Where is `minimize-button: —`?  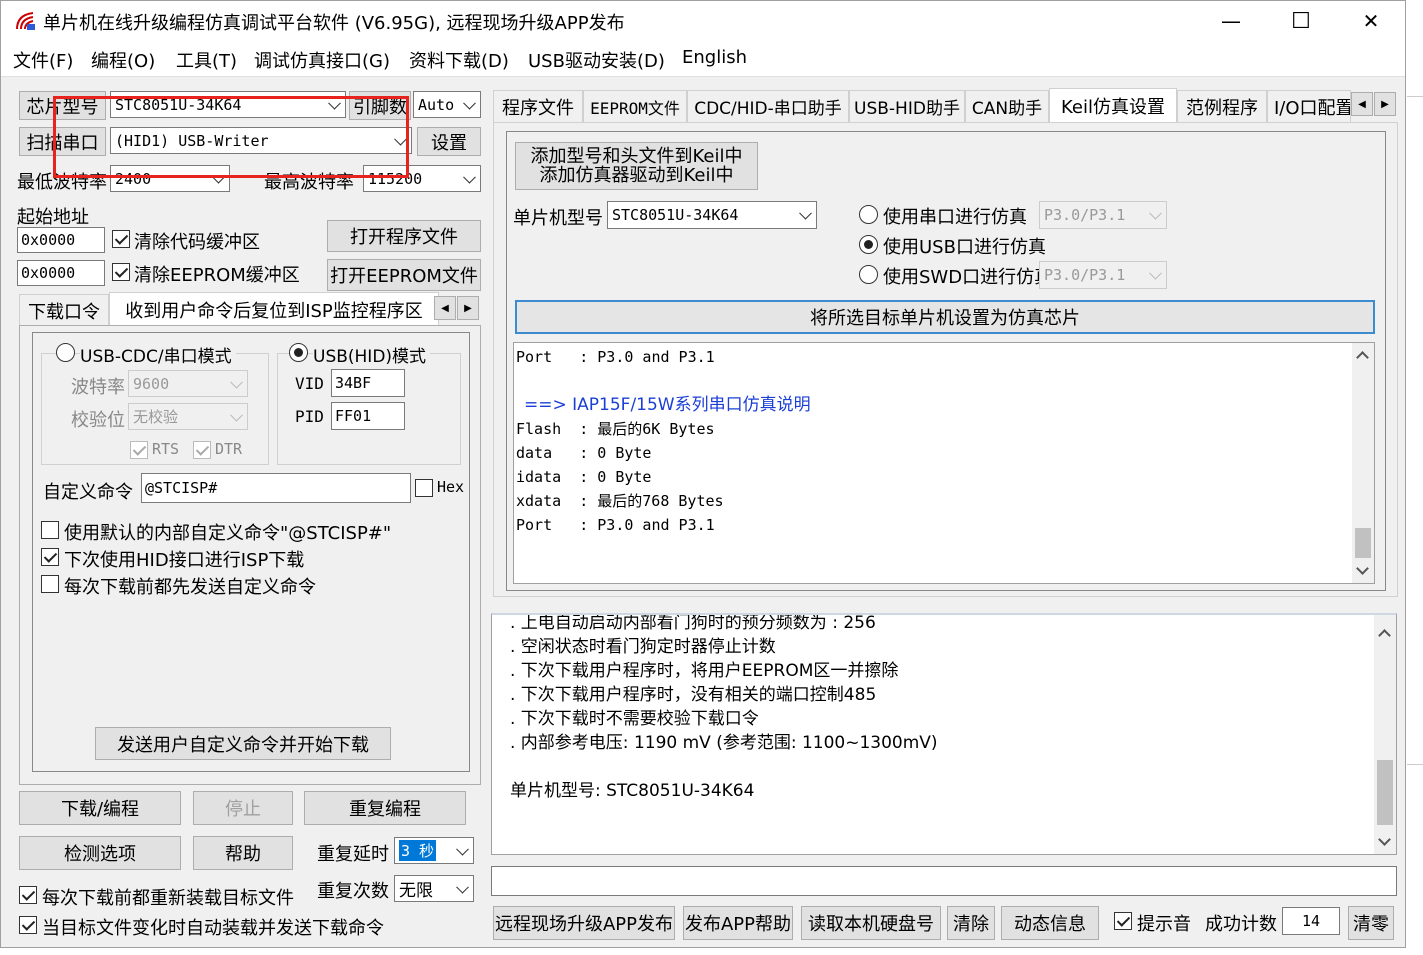
minimize-button: — is located at coordinates (1231, 21).